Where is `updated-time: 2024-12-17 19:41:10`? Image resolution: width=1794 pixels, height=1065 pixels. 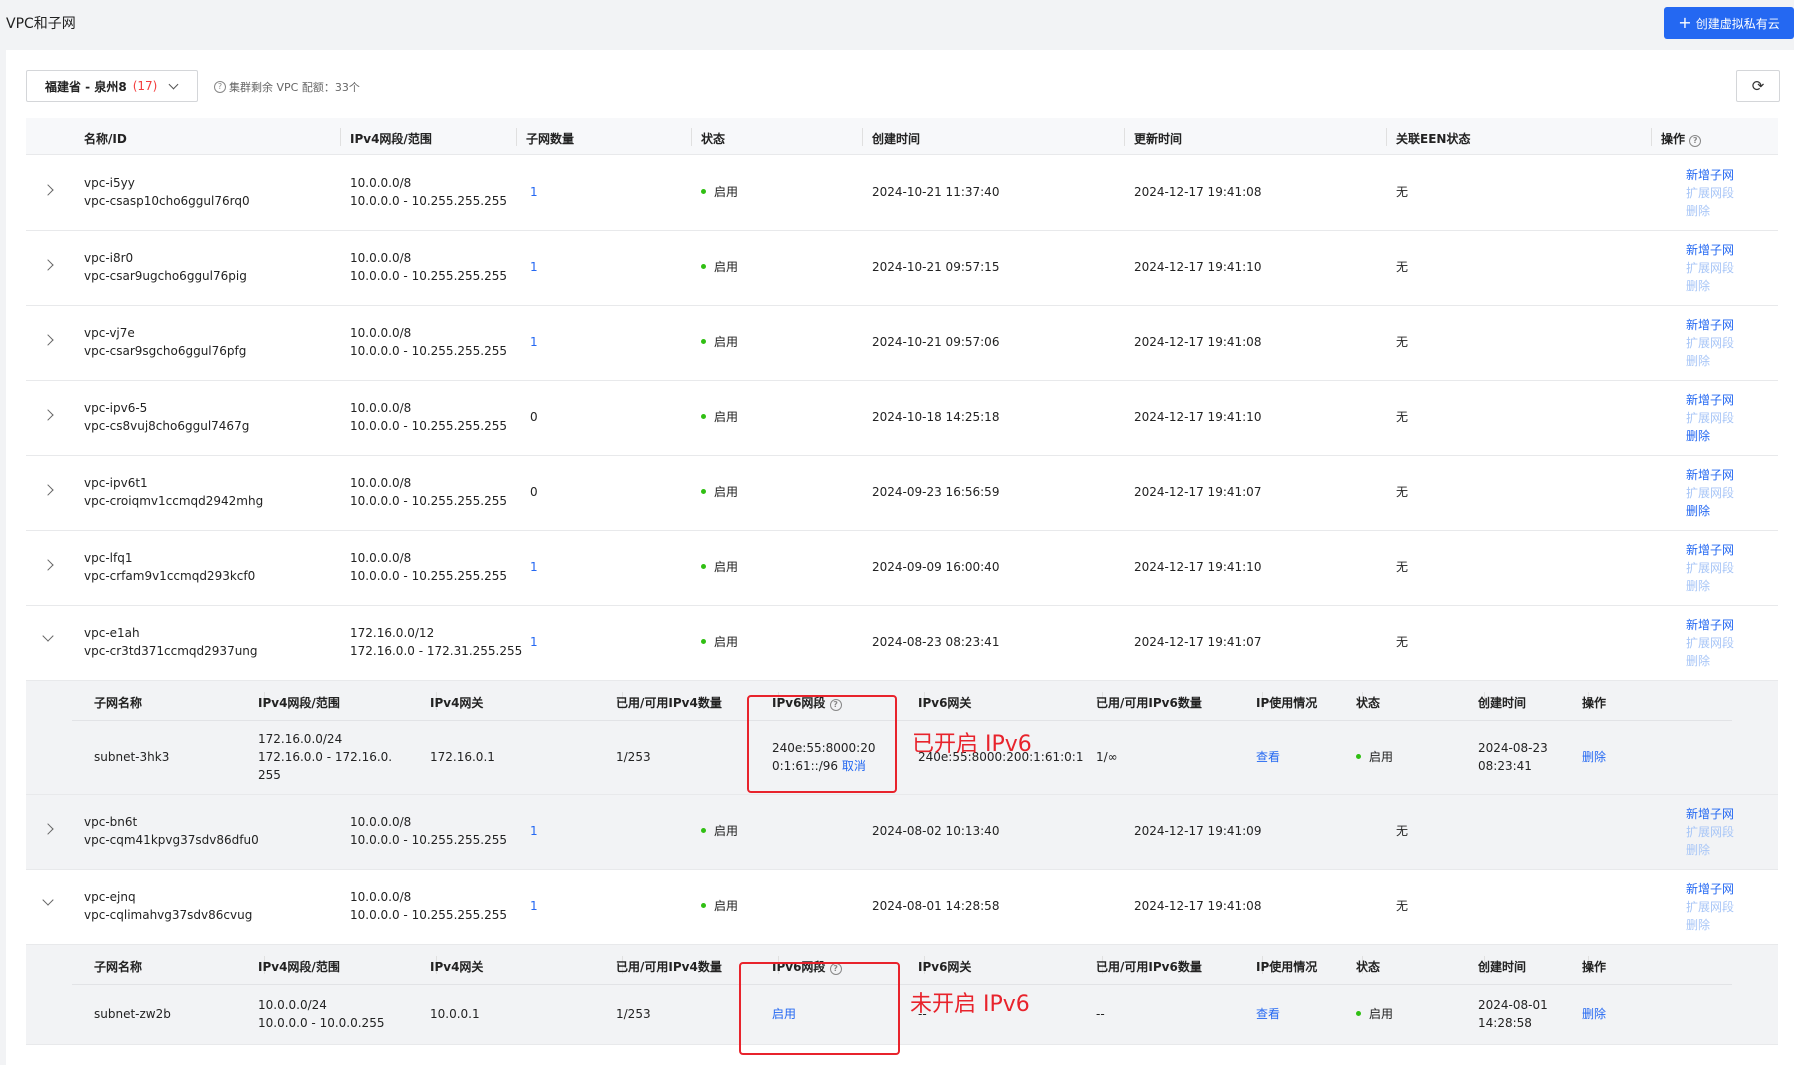
updated-time: 2024-12-17 19:41:10 is located at coordinates (1198, 567).